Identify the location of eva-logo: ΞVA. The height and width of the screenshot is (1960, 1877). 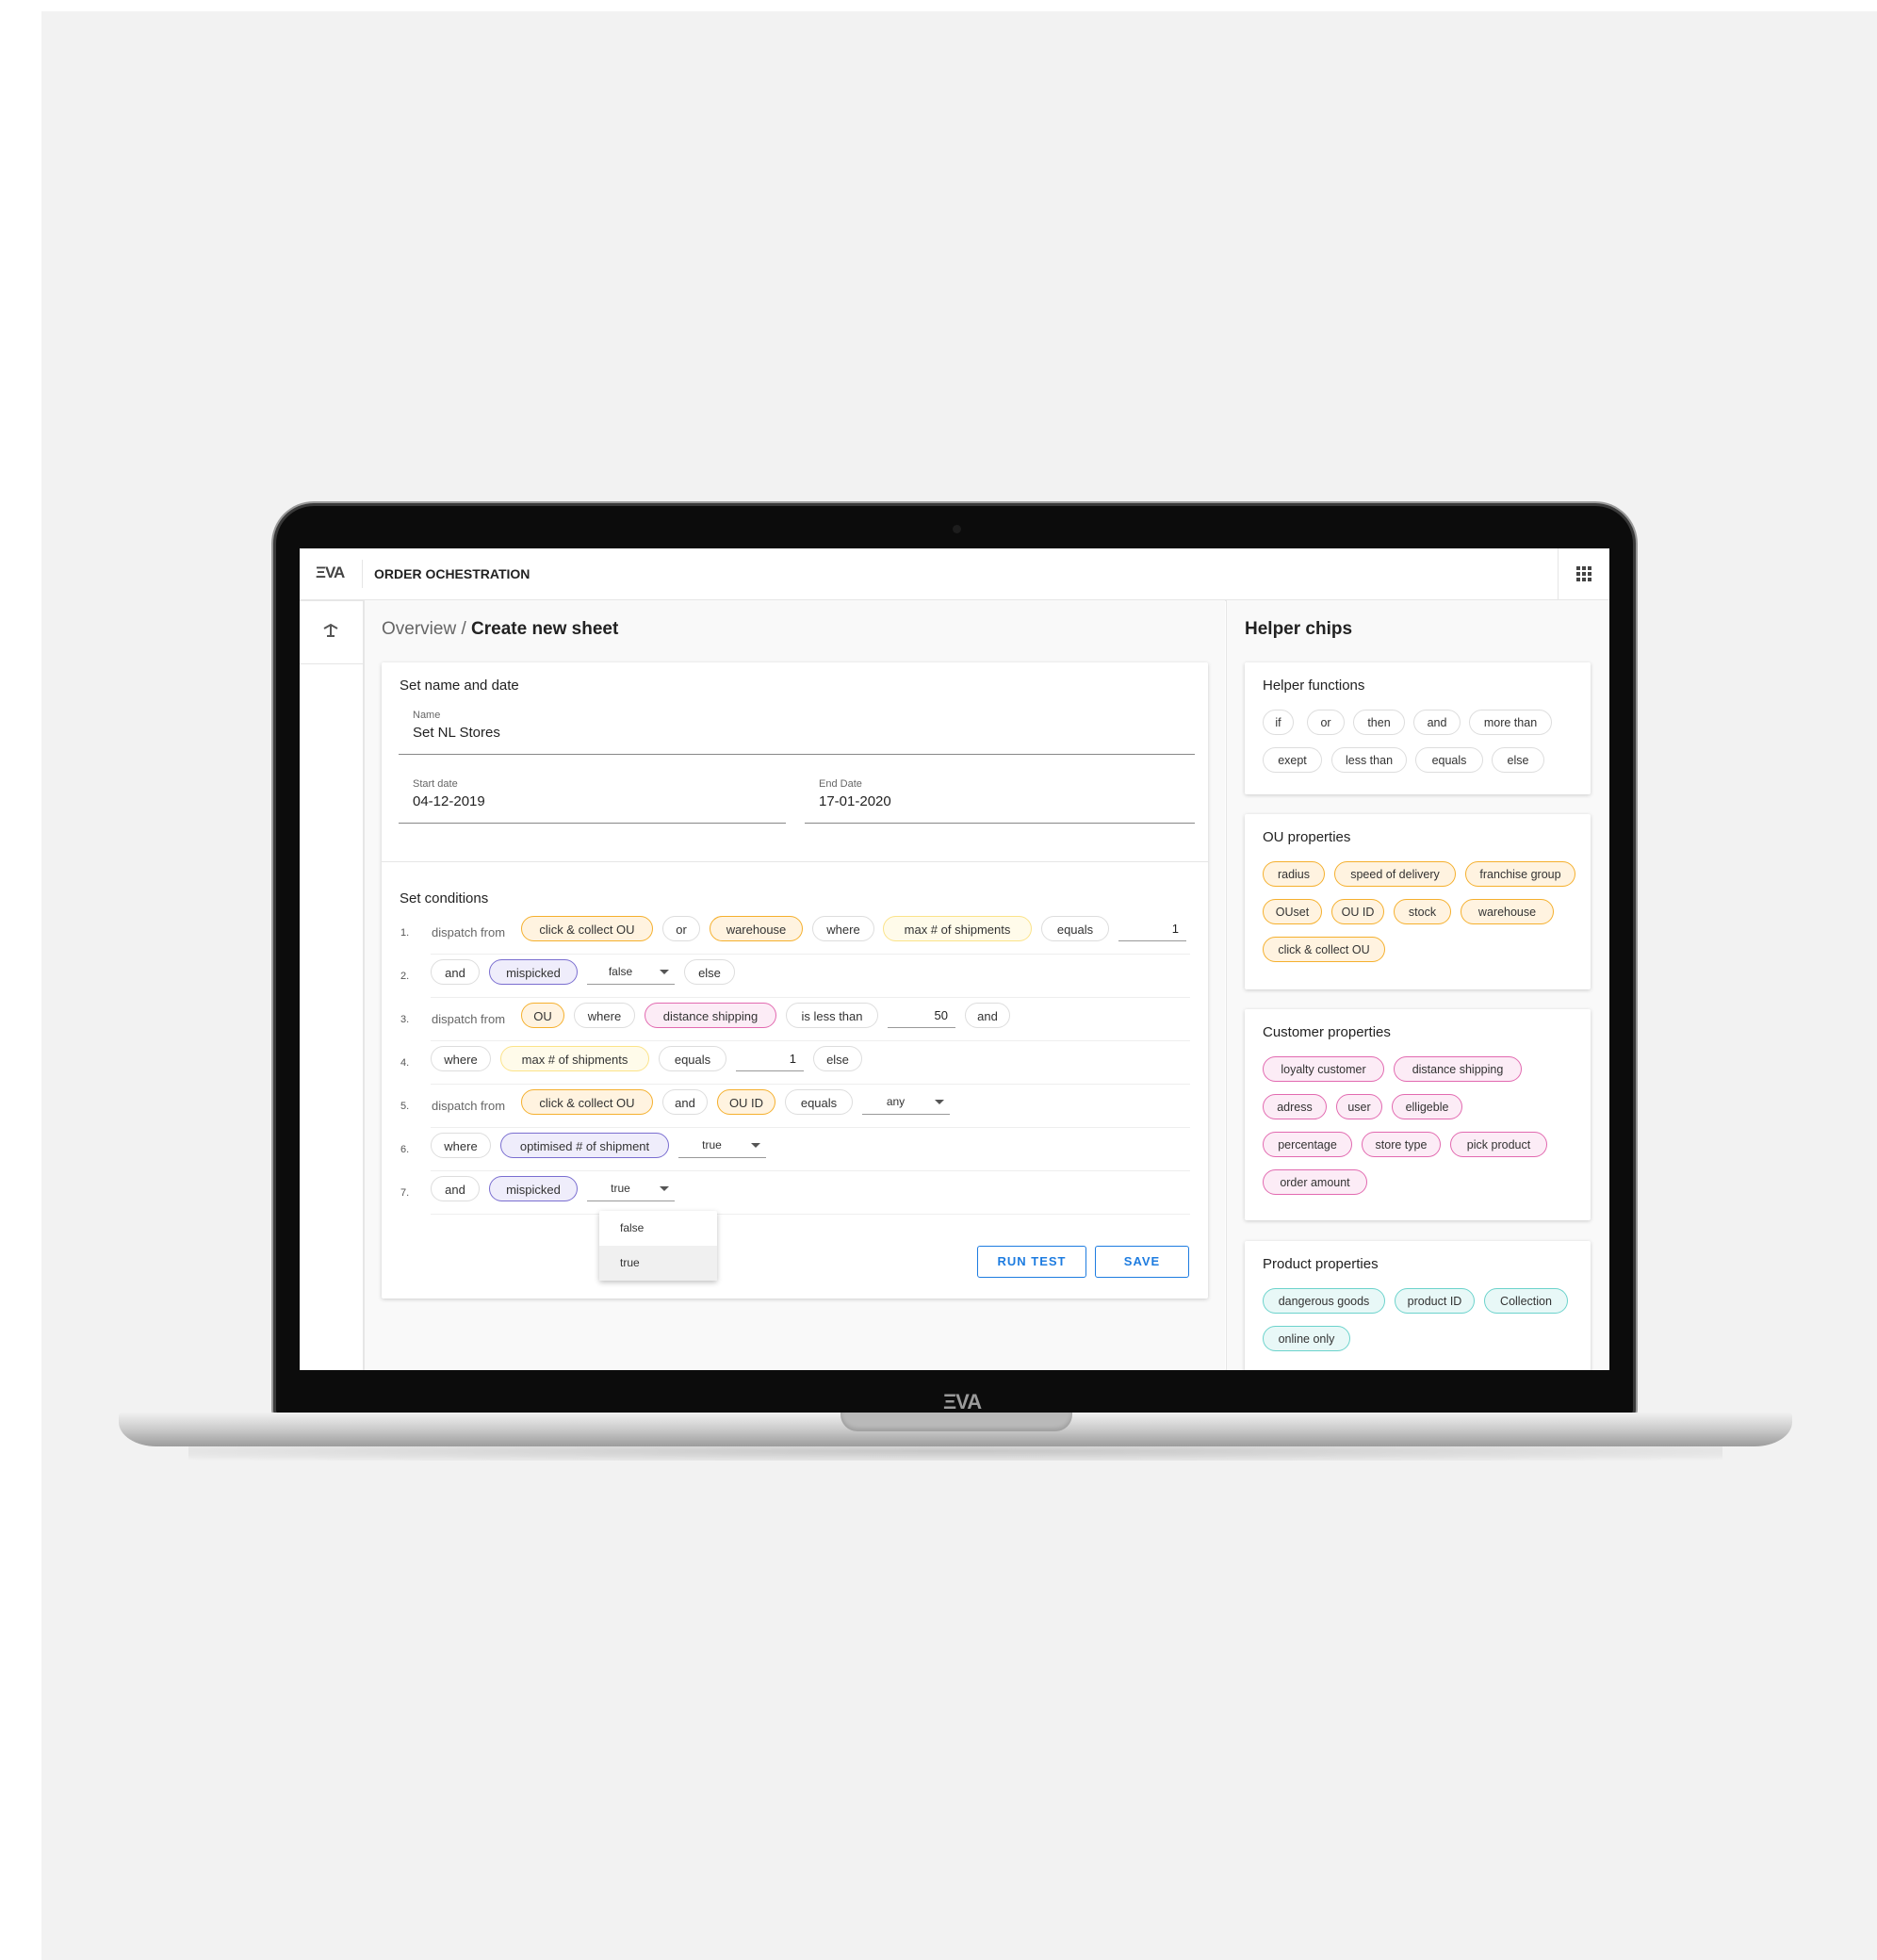
(330, 573).